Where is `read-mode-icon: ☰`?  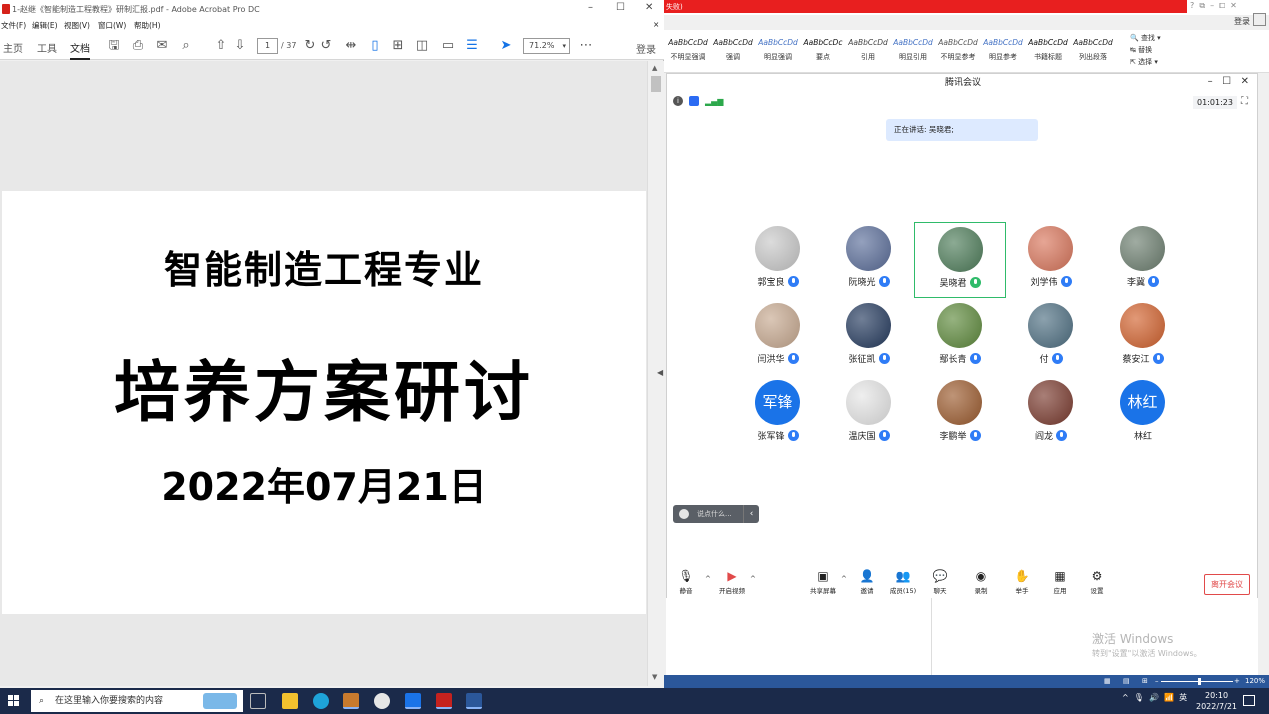 read-mode-icon: ☰ is located at coordinates (472, 46).